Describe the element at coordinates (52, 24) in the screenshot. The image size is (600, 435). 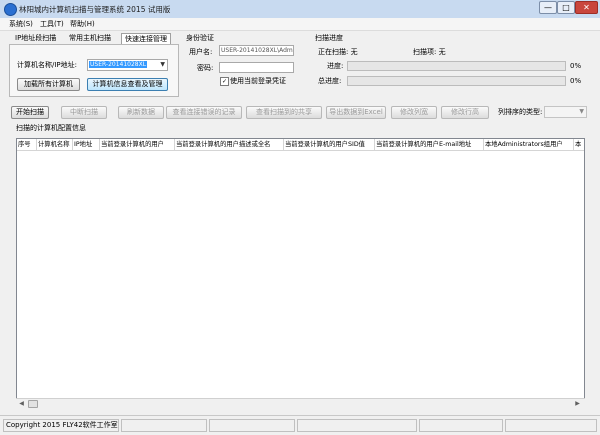
I see `menu-tools: 工具(T)` at that location.